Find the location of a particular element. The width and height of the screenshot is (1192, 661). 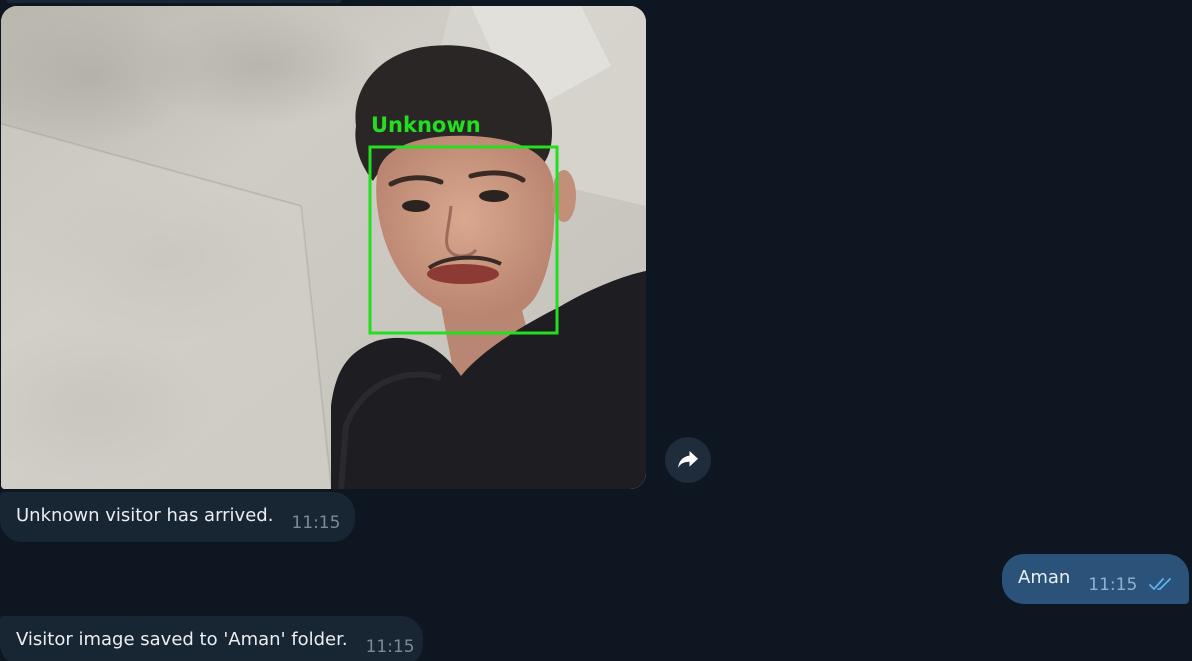

message-text: Aman is located at coordinates (1044, 577).